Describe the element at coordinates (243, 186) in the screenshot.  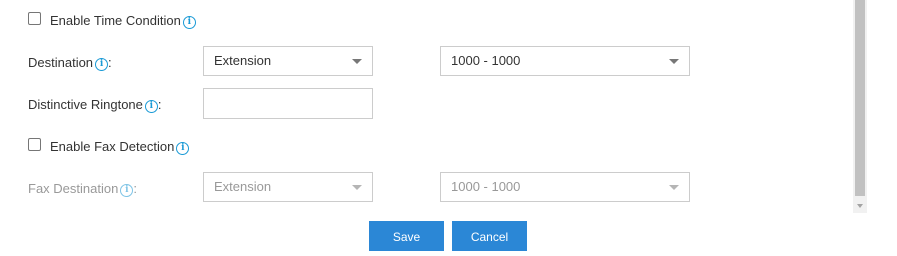
I see `fax-destination-type-value: Extension` at that location.